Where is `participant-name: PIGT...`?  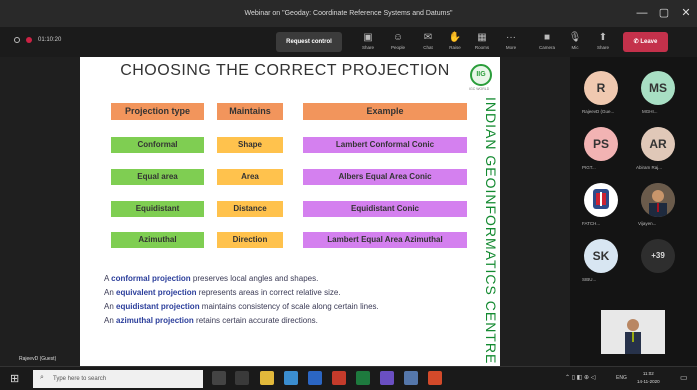 participant-name: PIGT... is located at coordinates (589, 167).